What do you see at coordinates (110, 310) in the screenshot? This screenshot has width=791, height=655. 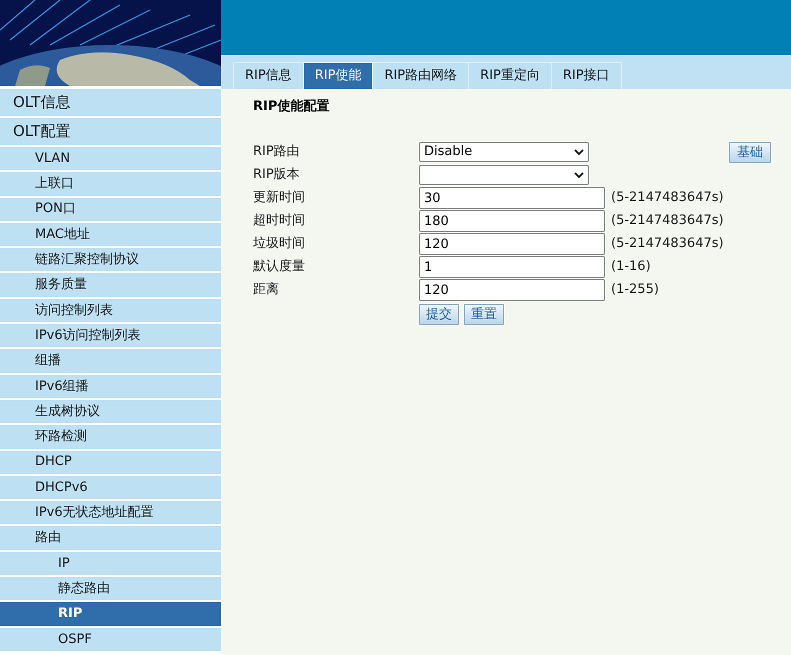 I see `menu-item: 访问控制列表` at bounding box center [110, 310].